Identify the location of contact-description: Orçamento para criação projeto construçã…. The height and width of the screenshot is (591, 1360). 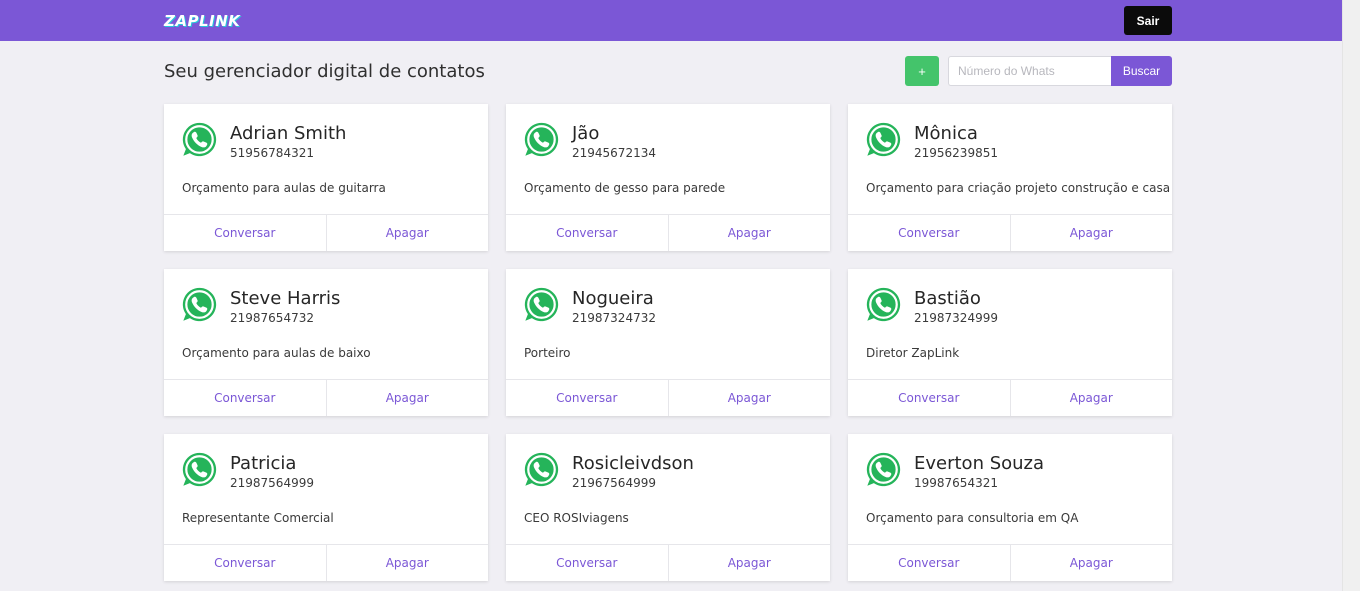
(1018, 188).